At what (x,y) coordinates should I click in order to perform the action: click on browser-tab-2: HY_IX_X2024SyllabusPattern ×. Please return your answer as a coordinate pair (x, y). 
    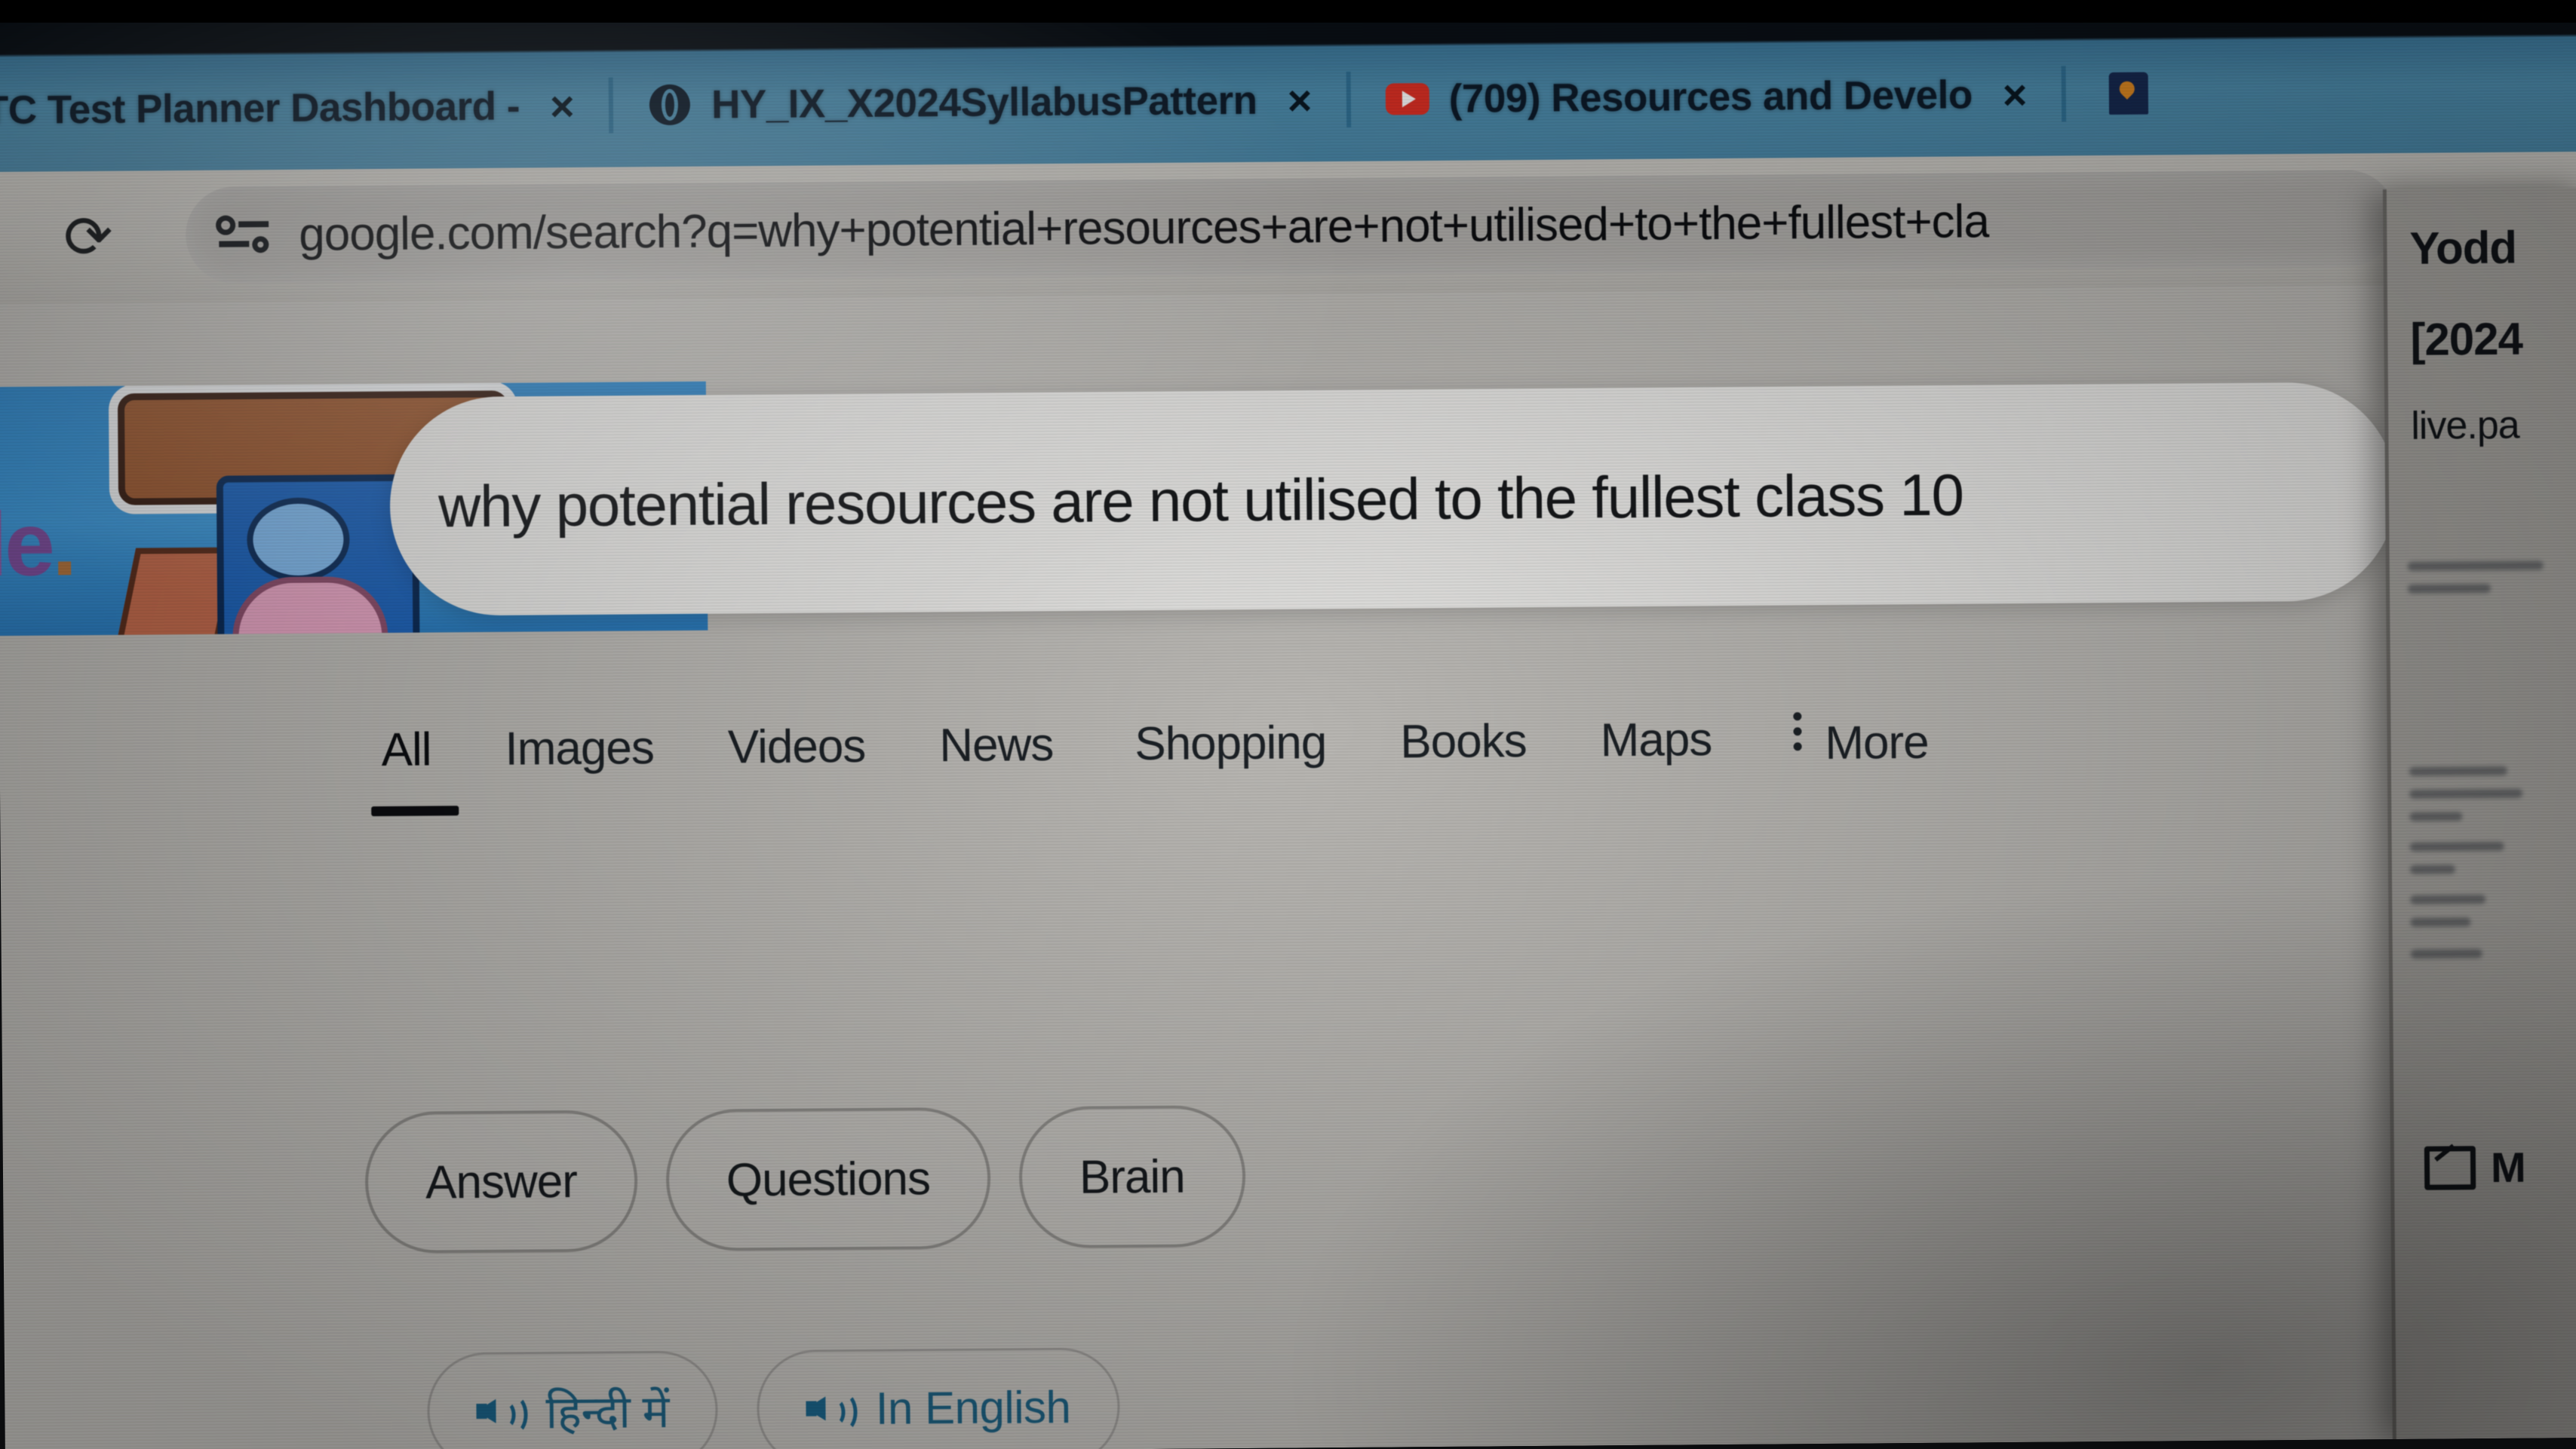
    Looking at the image, I should click on (996, 102).